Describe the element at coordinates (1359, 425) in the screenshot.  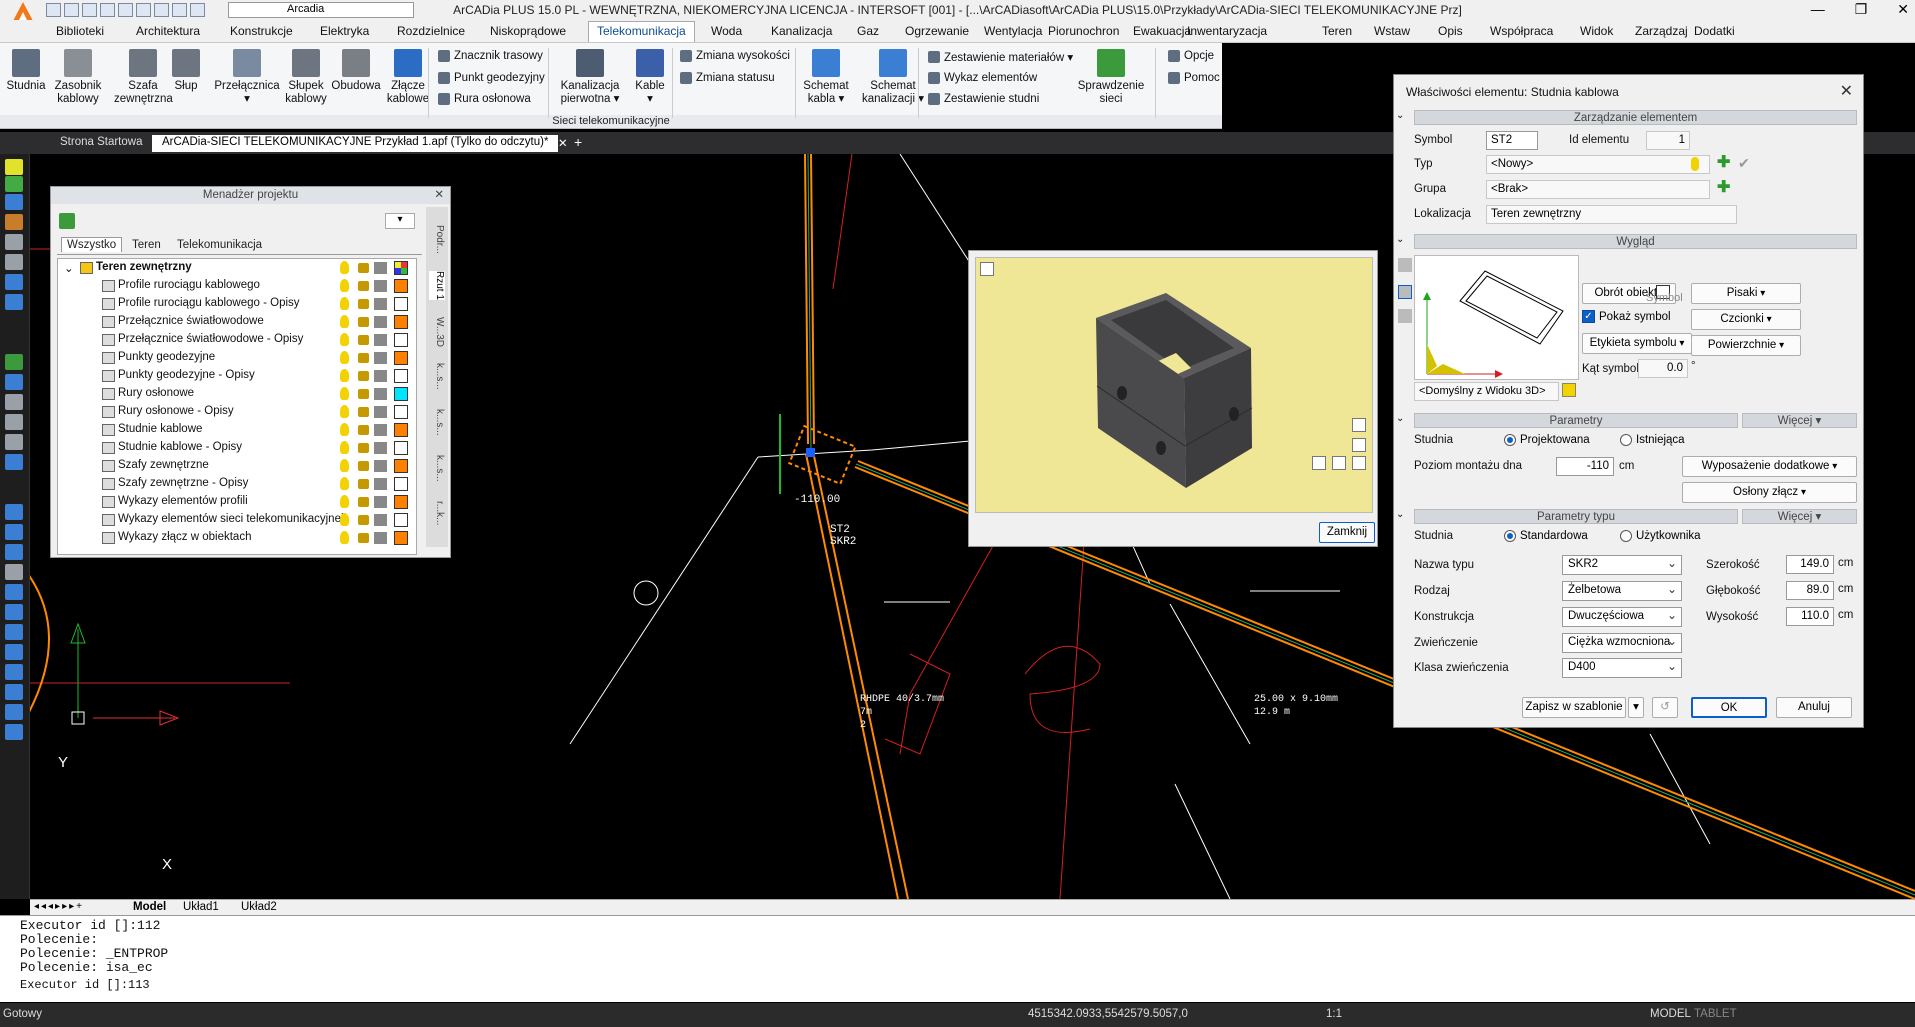
I see `zoom-in-icon` at that location.